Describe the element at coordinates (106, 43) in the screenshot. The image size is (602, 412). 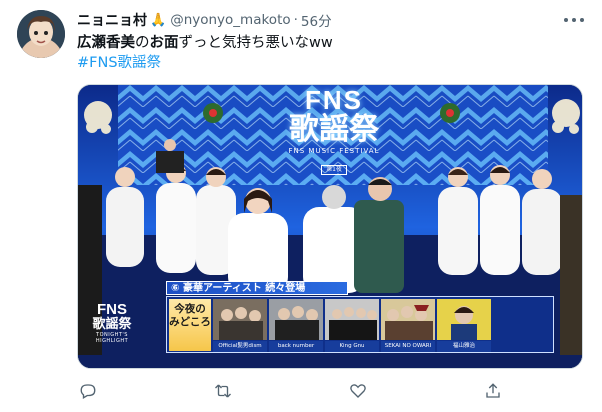
I see `tweet-text-bold: 広瀬香美` at that location.